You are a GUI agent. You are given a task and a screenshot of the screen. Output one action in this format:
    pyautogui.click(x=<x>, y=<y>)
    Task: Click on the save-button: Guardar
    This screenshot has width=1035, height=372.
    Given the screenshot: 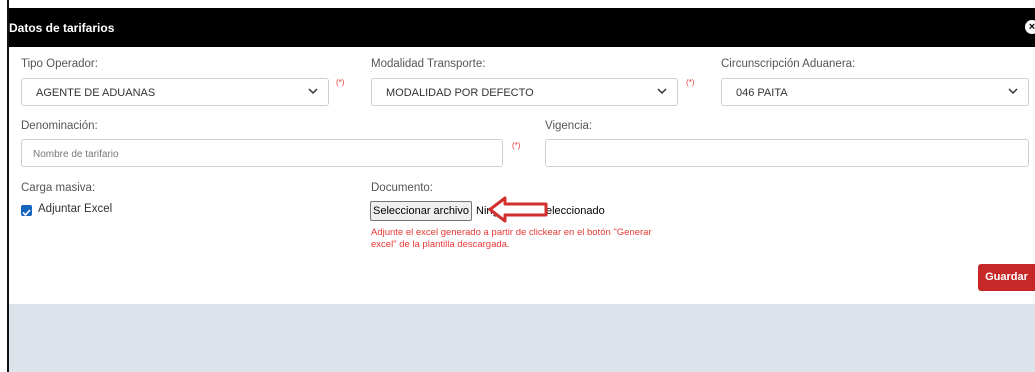 What is the action you would take?
    pyautogui.click(x=1006, y=277)
    